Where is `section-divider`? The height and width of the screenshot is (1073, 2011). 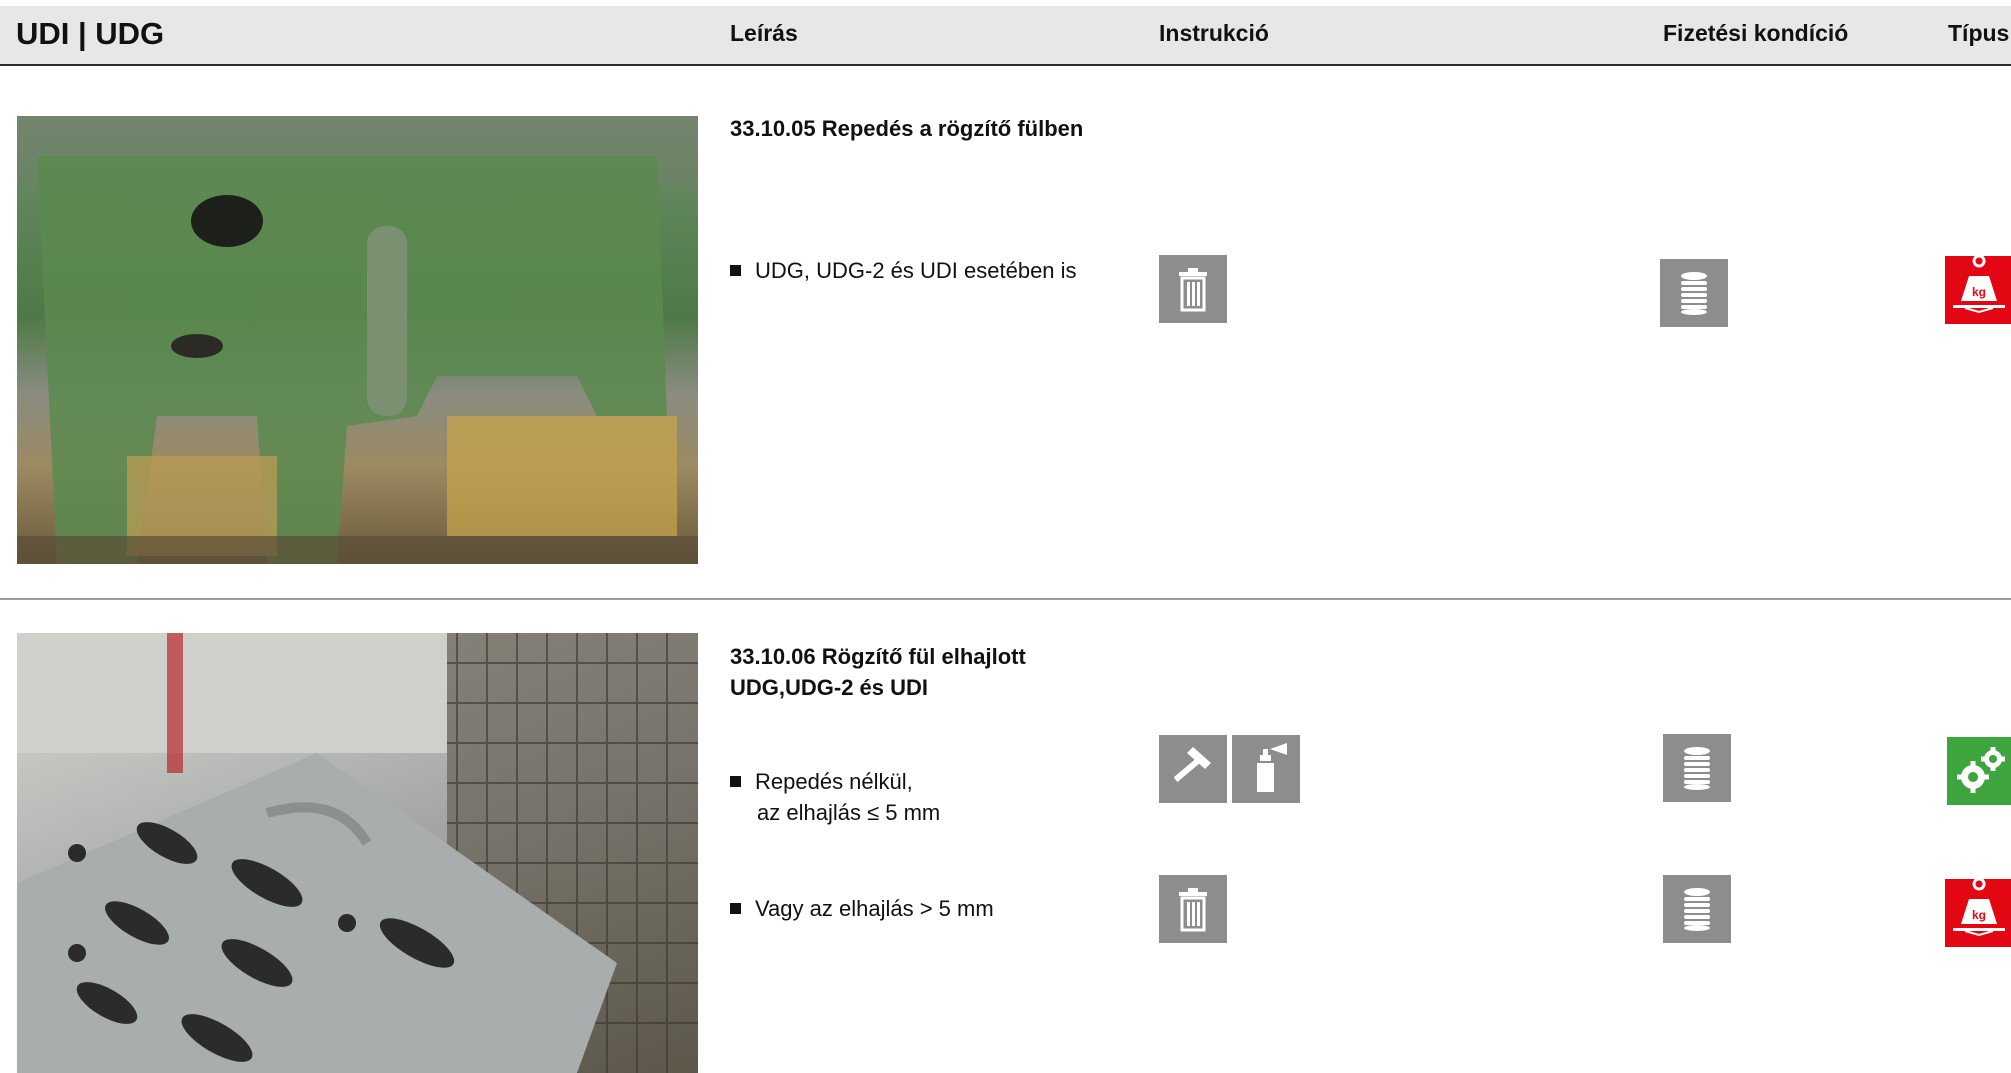 section-divider is located at coordinates (1005, 599).